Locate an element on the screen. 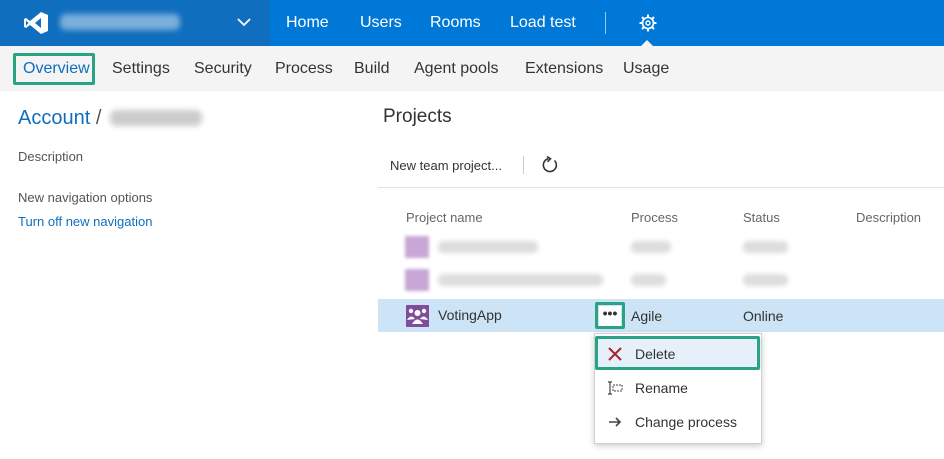 Image resolution: width=944 pixels, height=459 pixels. tab-usage: Usage is located at coordinates (646, 69).